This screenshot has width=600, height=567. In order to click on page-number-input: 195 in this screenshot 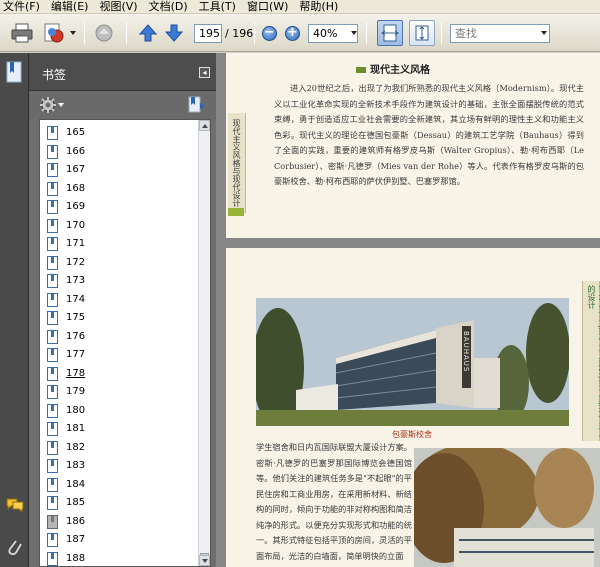, I will do `click(208, 33)`.